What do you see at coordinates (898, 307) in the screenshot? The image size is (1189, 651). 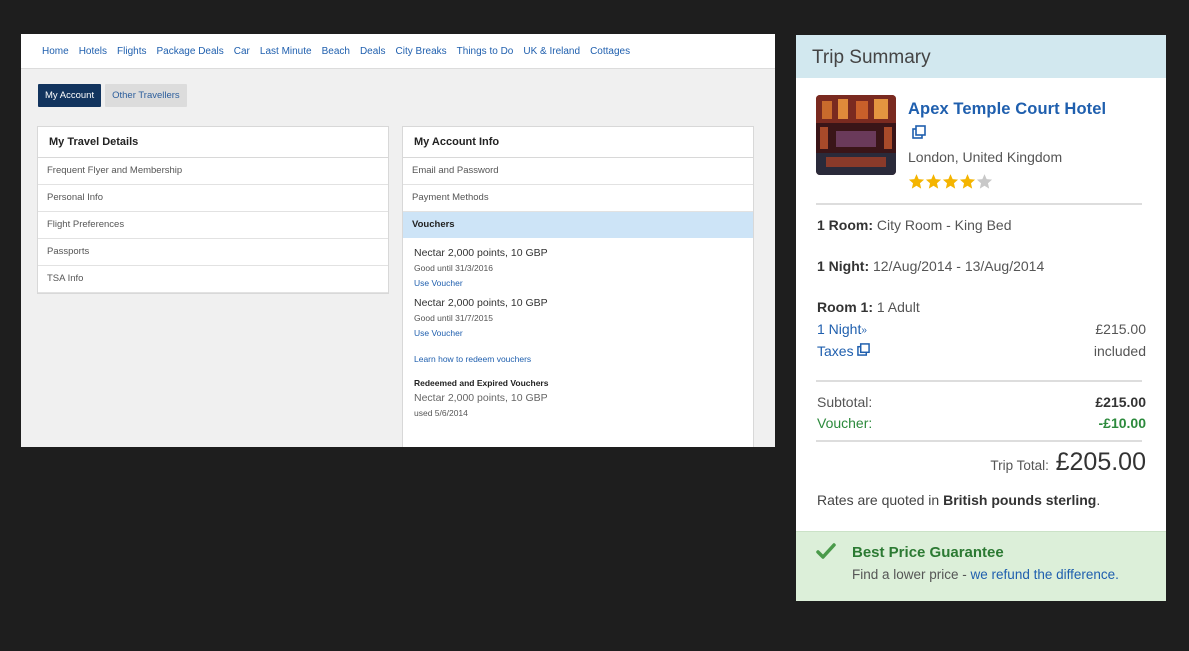 I see `room1-value: 1 Adult` at bounding box center [898, 307].